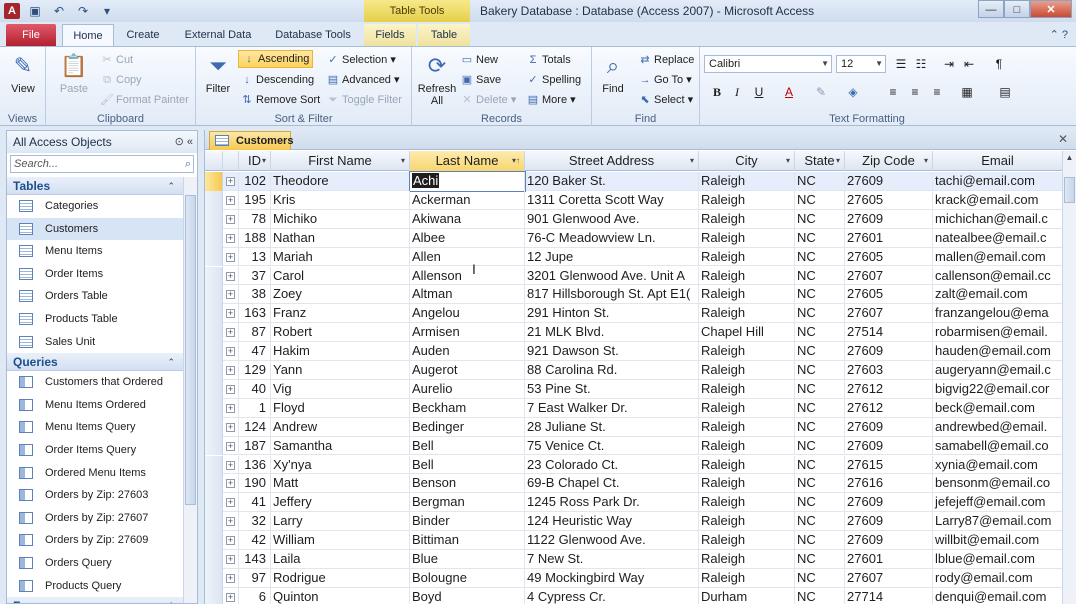  What do you see at coordinates (612, 161) in the screenshot?
I see `column-header-street-address: Street Address ▾` at bounding box center [612, 161].